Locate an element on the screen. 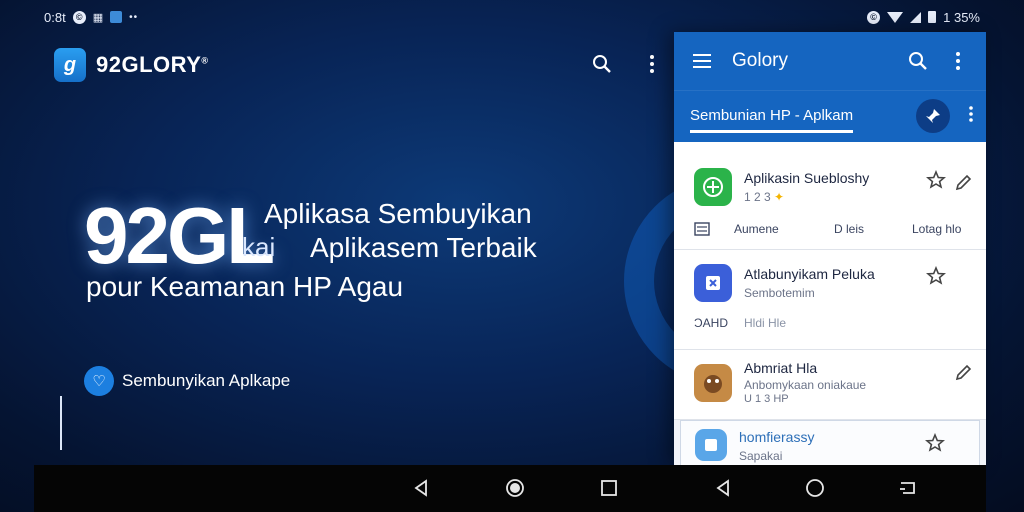  list-item: Abmriat Hla Anbomykaan oniakaue U 1 3 HP is located at coordinates (830, 385).